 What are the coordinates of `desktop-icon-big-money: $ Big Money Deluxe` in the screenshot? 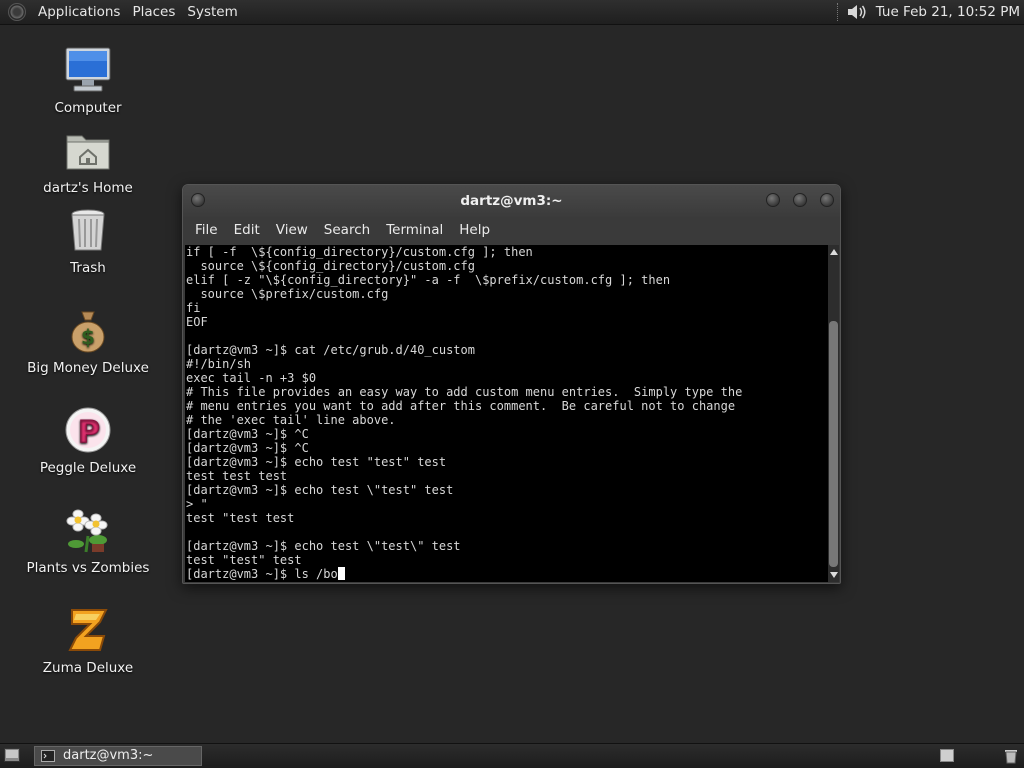 It's located at (88, 341).